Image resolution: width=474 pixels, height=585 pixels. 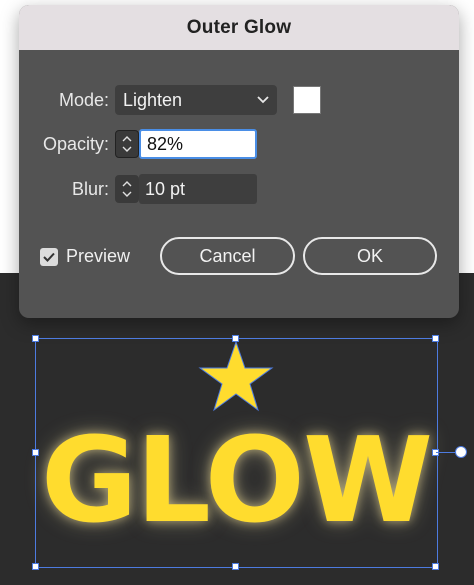 I want to click on opacity-value: 82%, so click(x=165, y=143).